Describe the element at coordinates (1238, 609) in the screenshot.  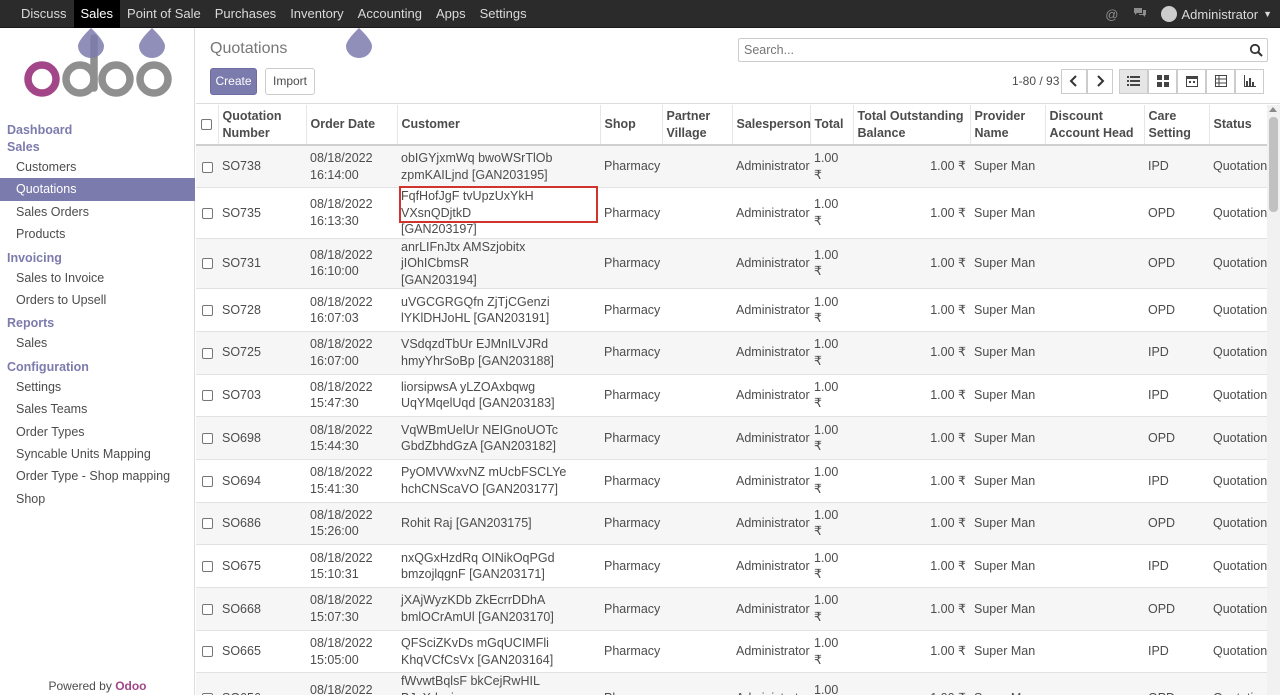
I see `cell-status: Quotation` at that location.